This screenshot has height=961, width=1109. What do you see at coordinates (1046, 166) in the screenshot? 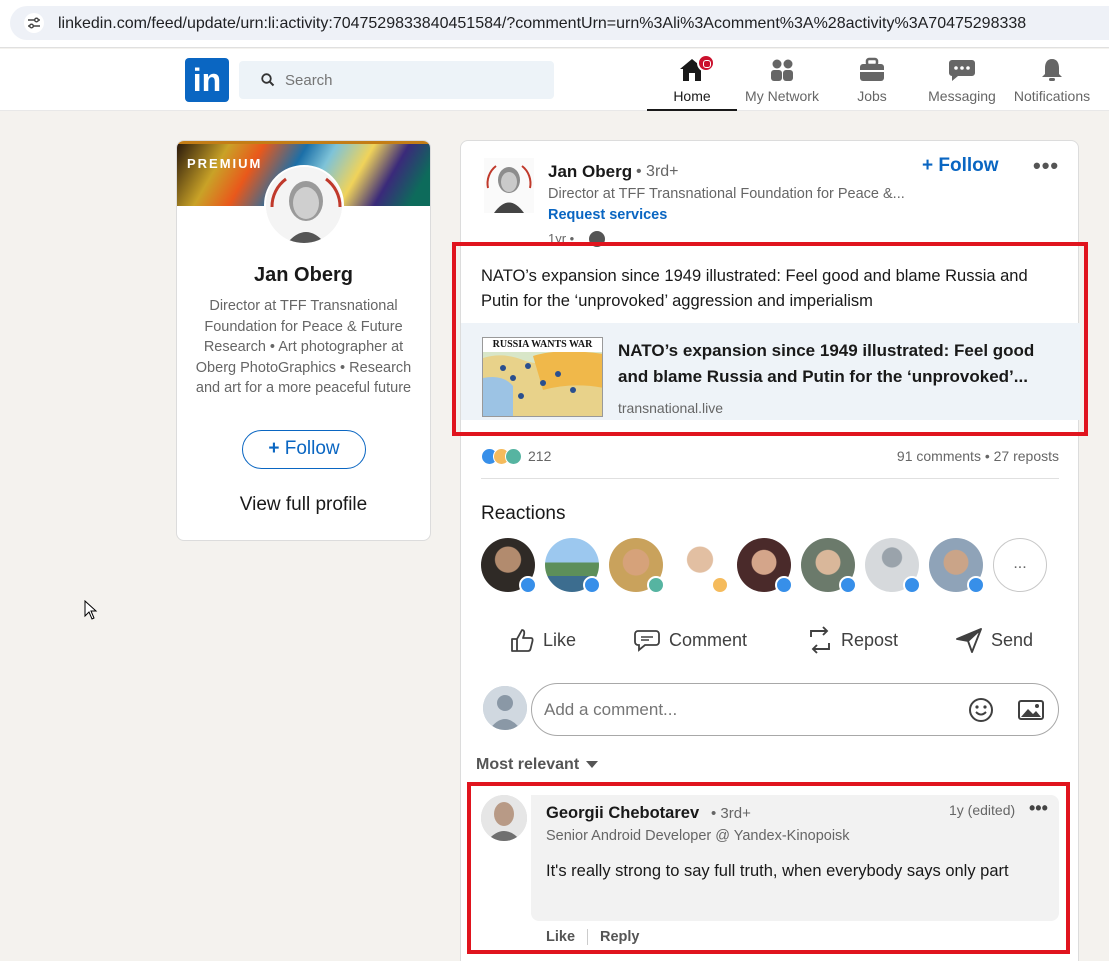
I see `more-options-icon: •••` at bounding box center [1046, 166].